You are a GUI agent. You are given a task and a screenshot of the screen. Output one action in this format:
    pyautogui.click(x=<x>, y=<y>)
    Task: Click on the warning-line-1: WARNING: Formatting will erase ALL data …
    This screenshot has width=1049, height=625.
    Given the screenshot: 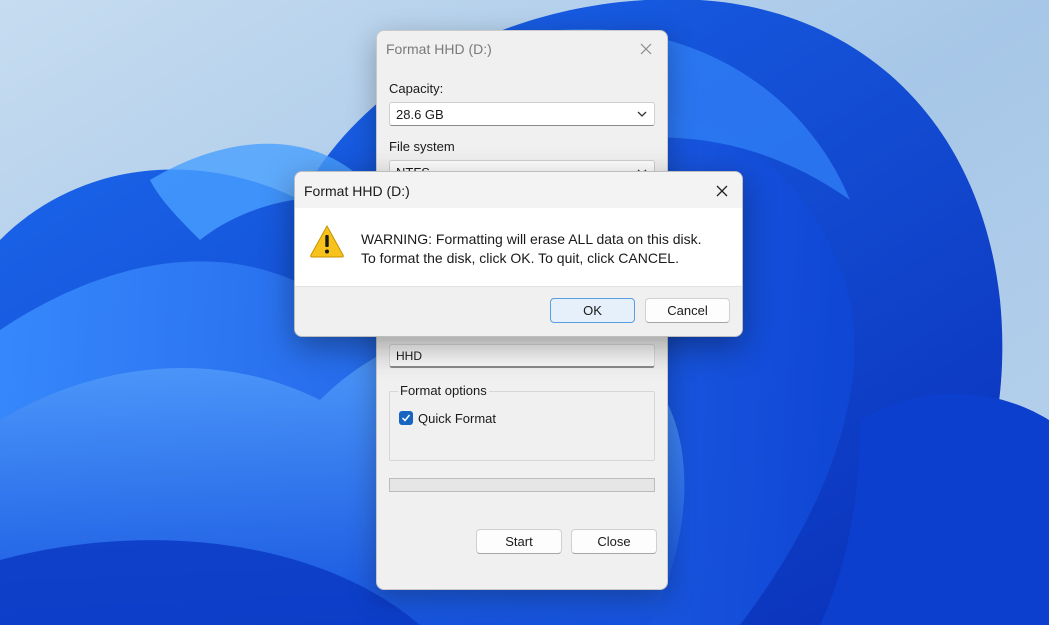 What is the action you would take?
    pyautogui.click(x=531, y=239)
    